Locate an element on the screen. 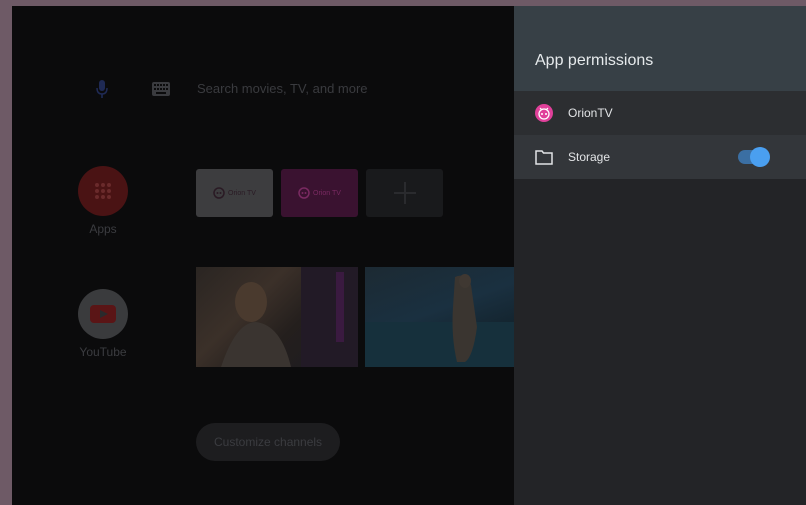  keyboard-icon is located at coordinates (161, 89).